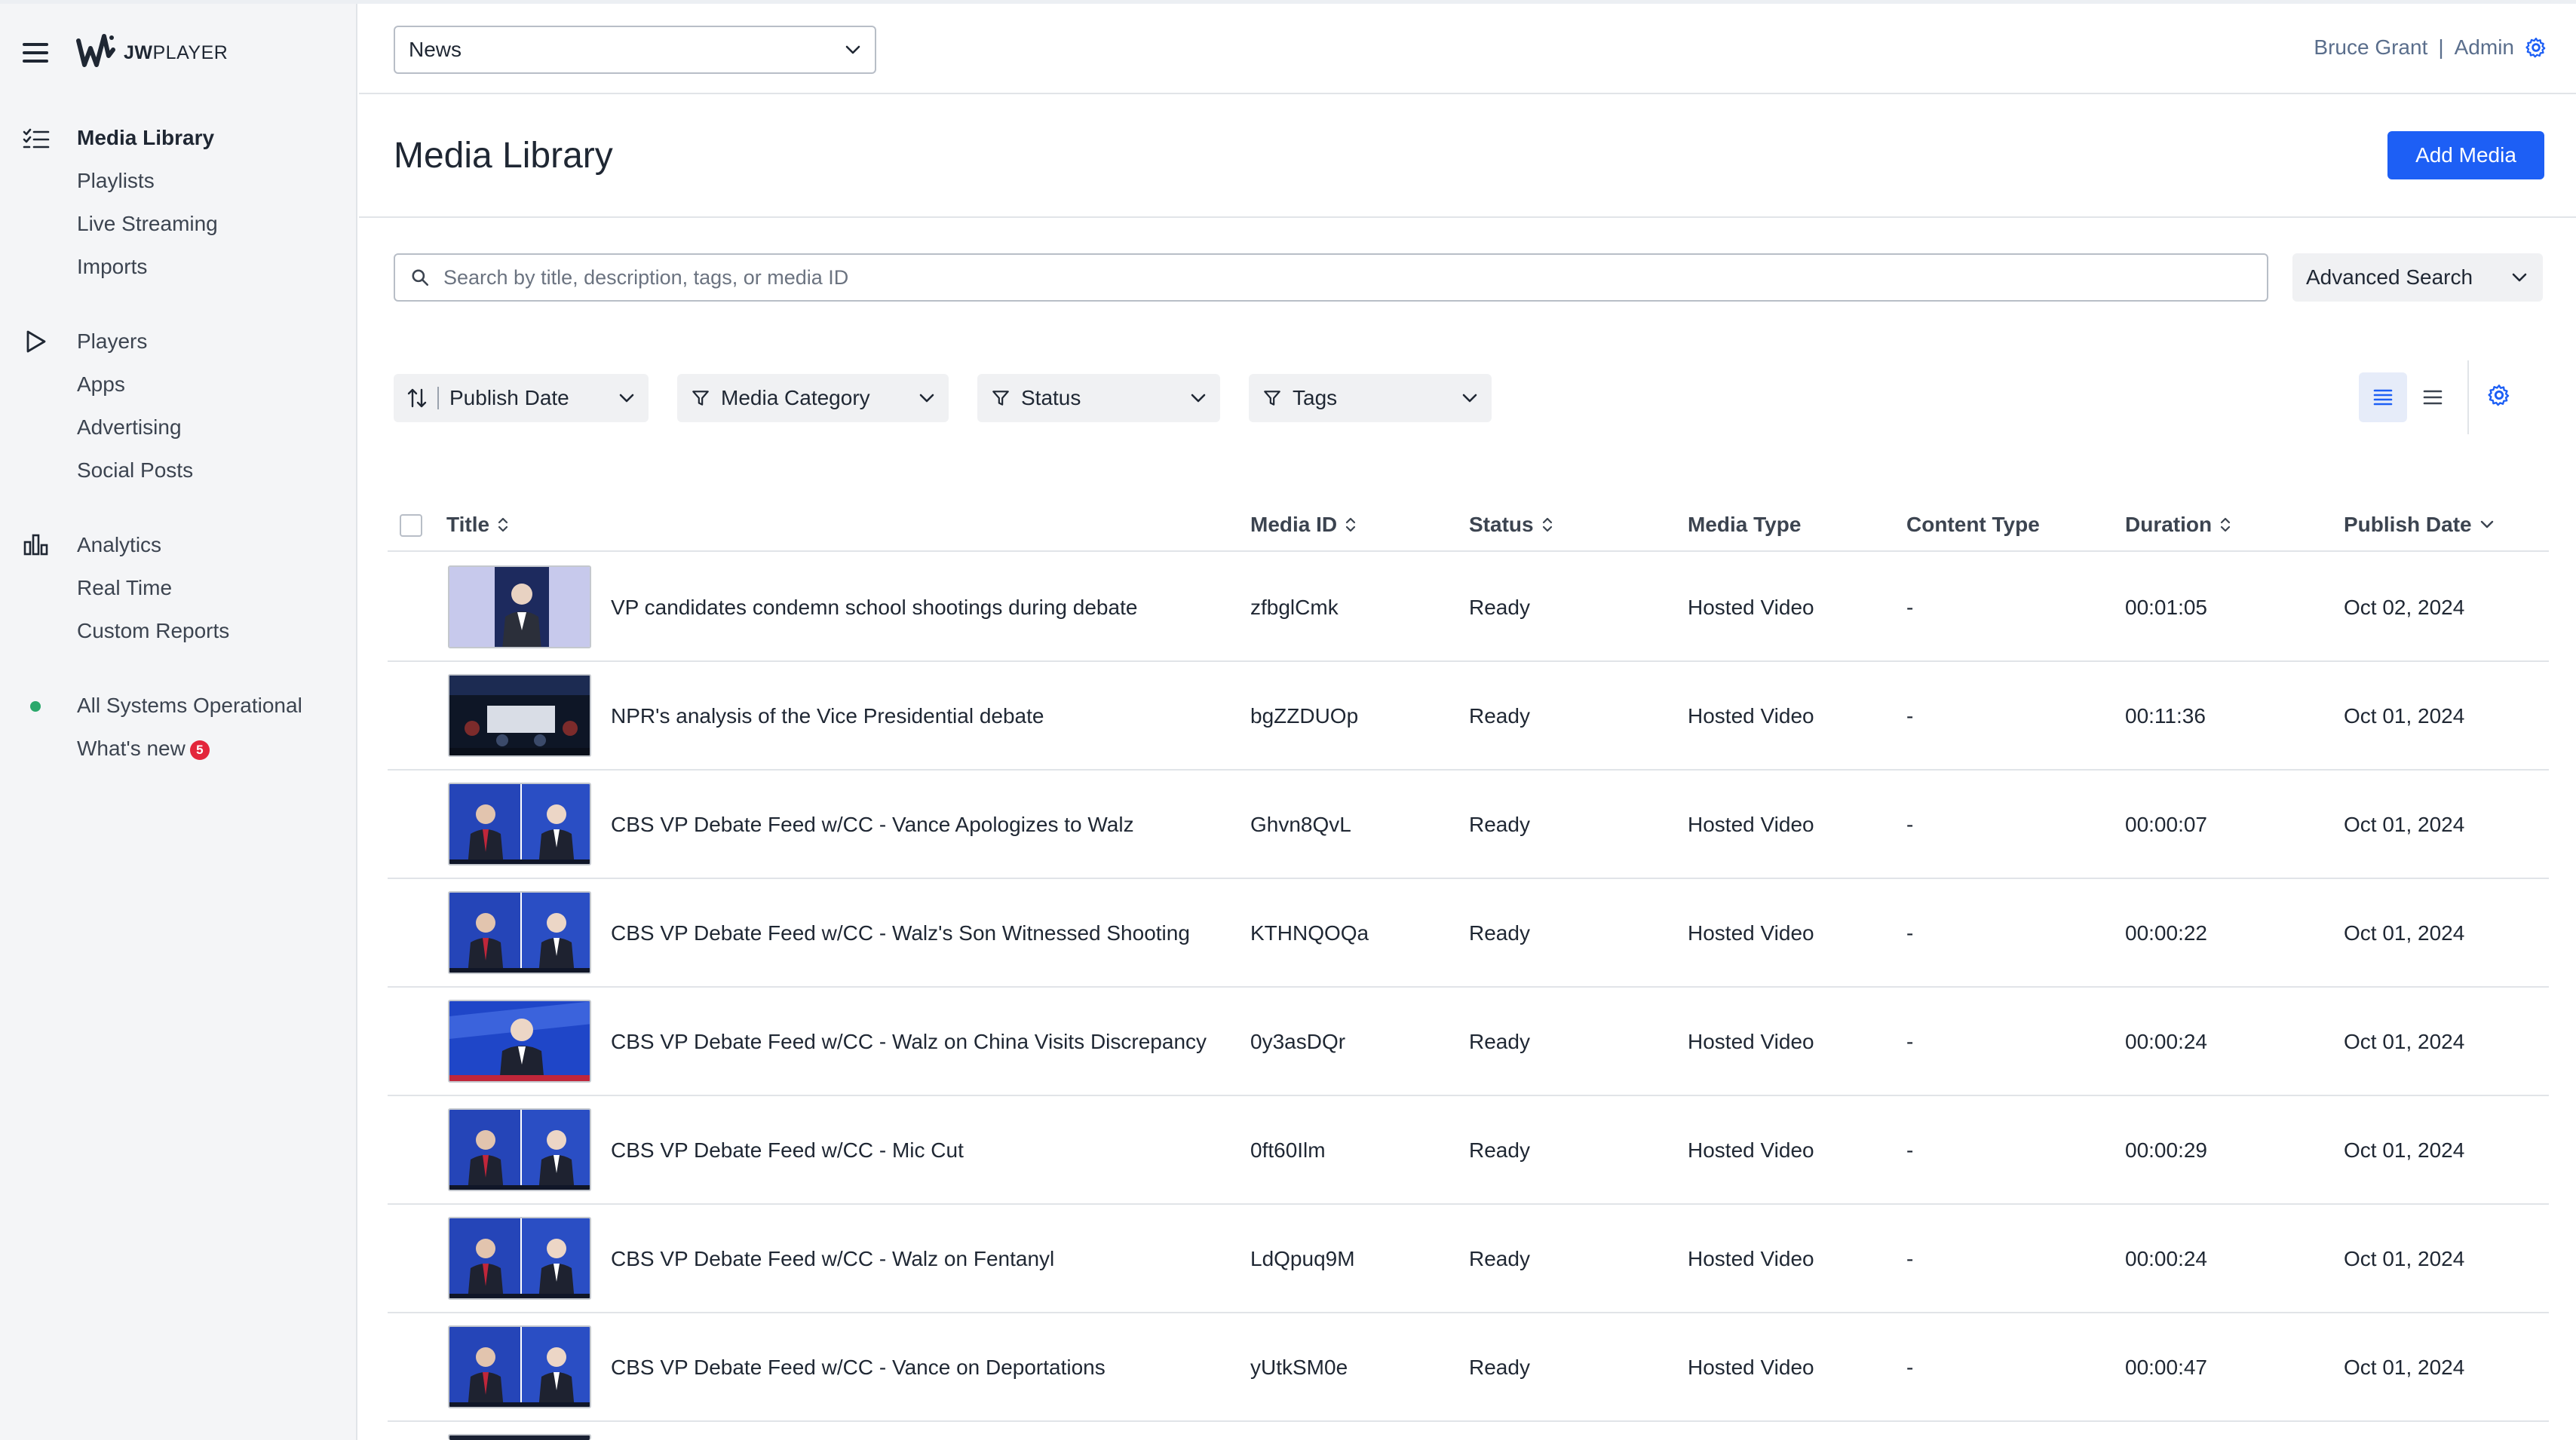  I want to click on list-view-toggle, so click(2383, 397).